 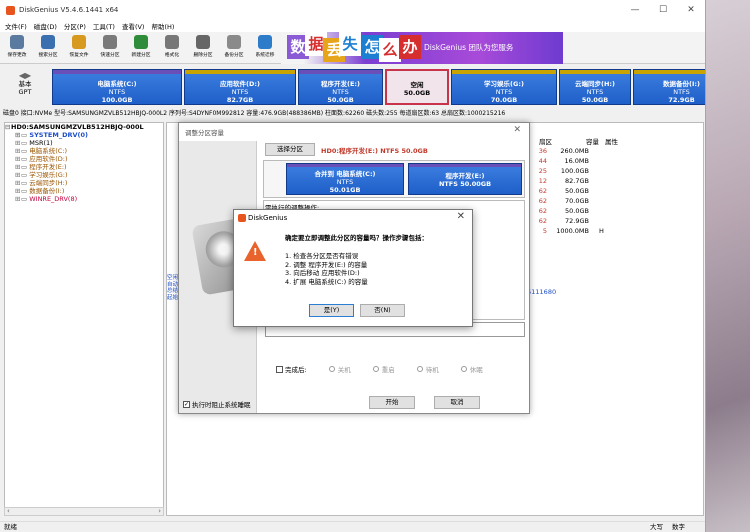 I want to click on promo-banner: 数 据 丢 失 怎 么 办 DiskGenius 团队为您服务, so click(x=422, y=48).